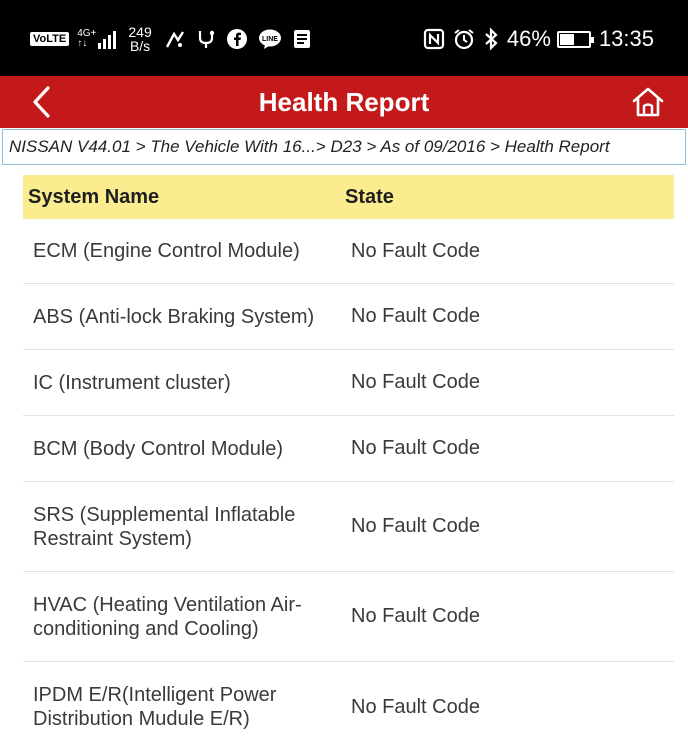 The image size is (688, 752). Describe the element at coordinates (348, 449) in the screenshot. I see `table-row: BCM (Body Control Module) No Fault Code` at that location.